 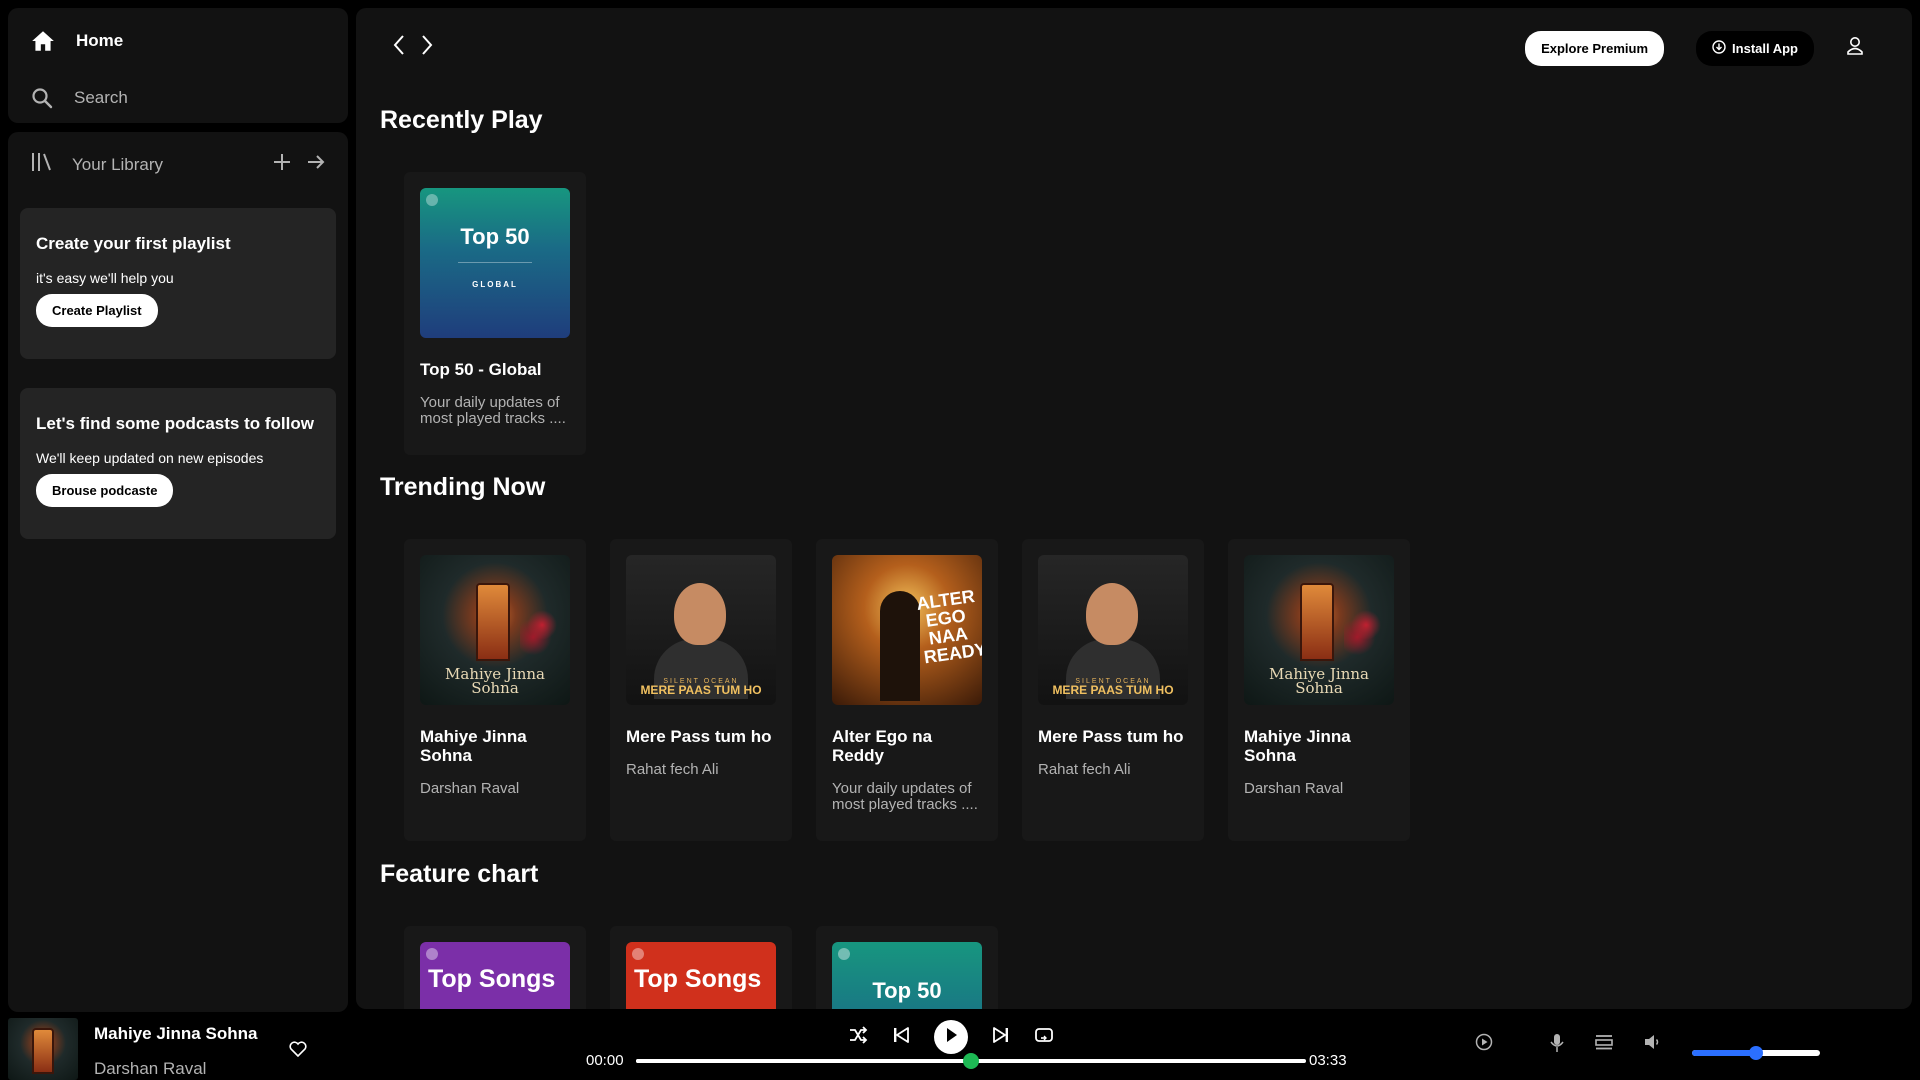 What do you see at coordinates (1484, 1042) in the screenshot?
I see `now-playing-view-icon` at bounding box center [1484, 1042].